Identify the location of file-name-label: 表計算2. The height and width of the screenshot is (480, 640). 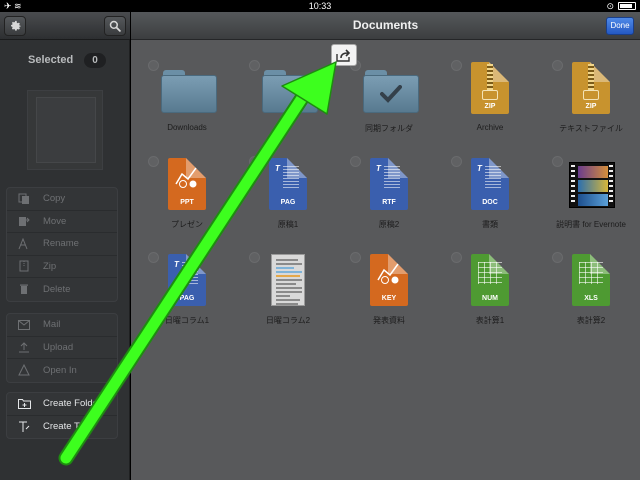
(591, 320).